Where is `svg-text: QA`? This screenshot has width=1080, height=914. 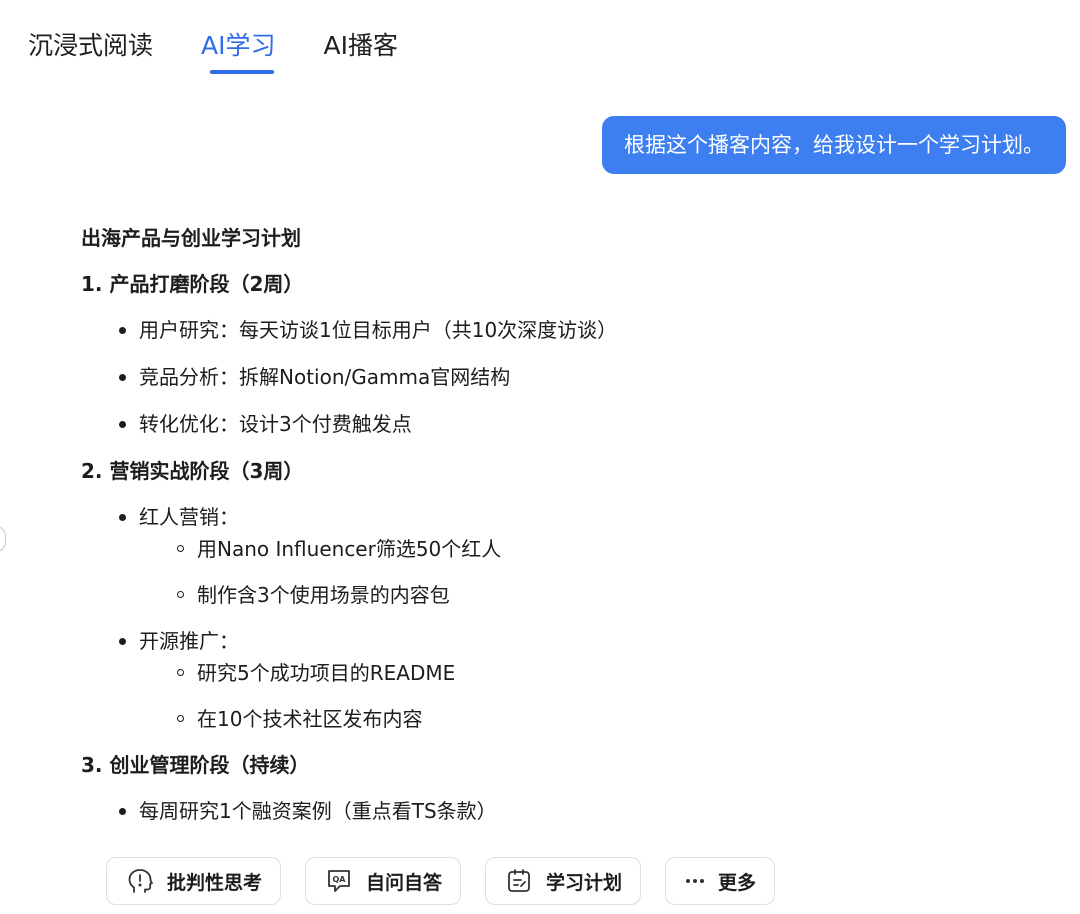
svg-text: QA is located at coordinates (340, 879).